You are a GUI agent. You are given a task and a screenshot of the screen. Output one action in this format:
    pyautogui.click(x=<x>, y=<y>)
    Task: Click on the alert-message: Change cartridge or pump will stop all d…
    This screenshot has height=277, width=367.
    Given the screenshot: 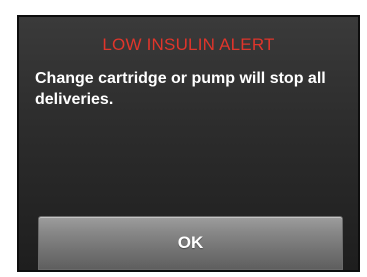 What is the action you would take?
    pyautogui.click(x=180, y=89)
    